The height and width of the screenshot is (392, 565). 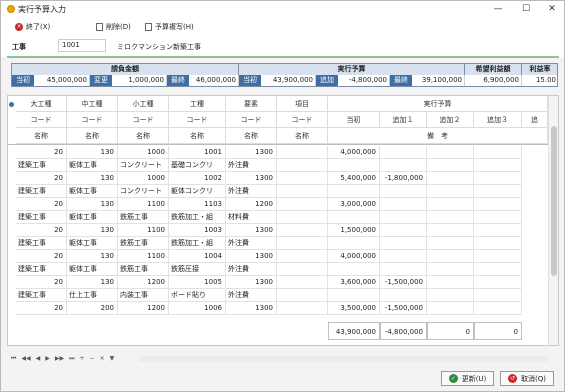 I want to click on code-cell: 200, so click(x=92, y=308).